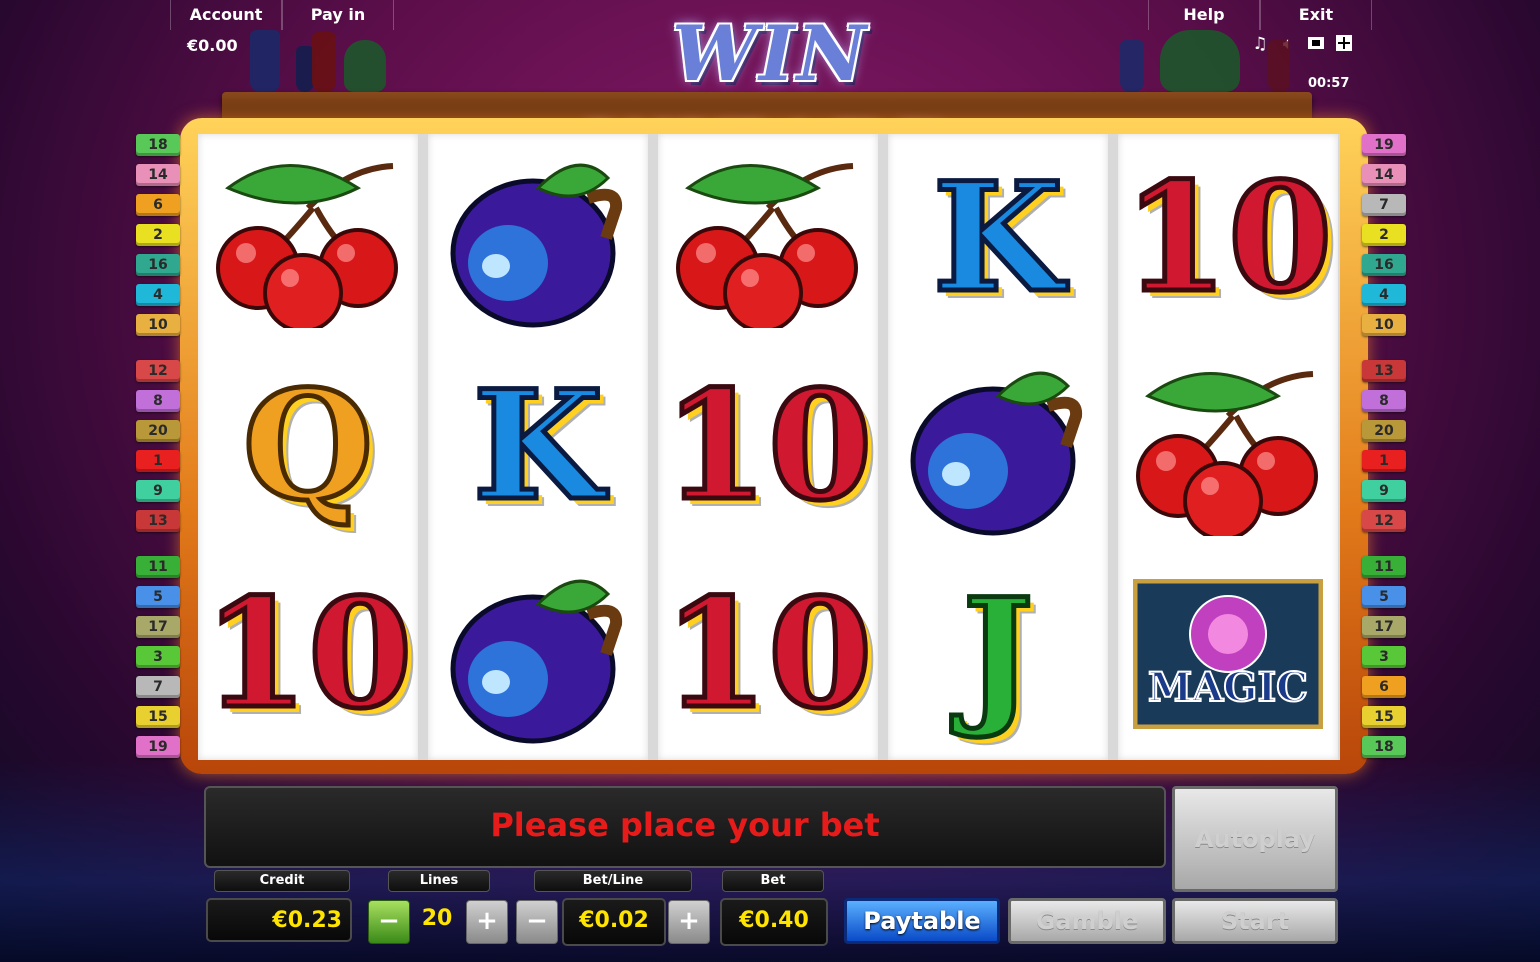  What do you see at coordinates (1329, 83) in the screenshot?
I see `clock: 00:57` at bounding box center [1329, 83].